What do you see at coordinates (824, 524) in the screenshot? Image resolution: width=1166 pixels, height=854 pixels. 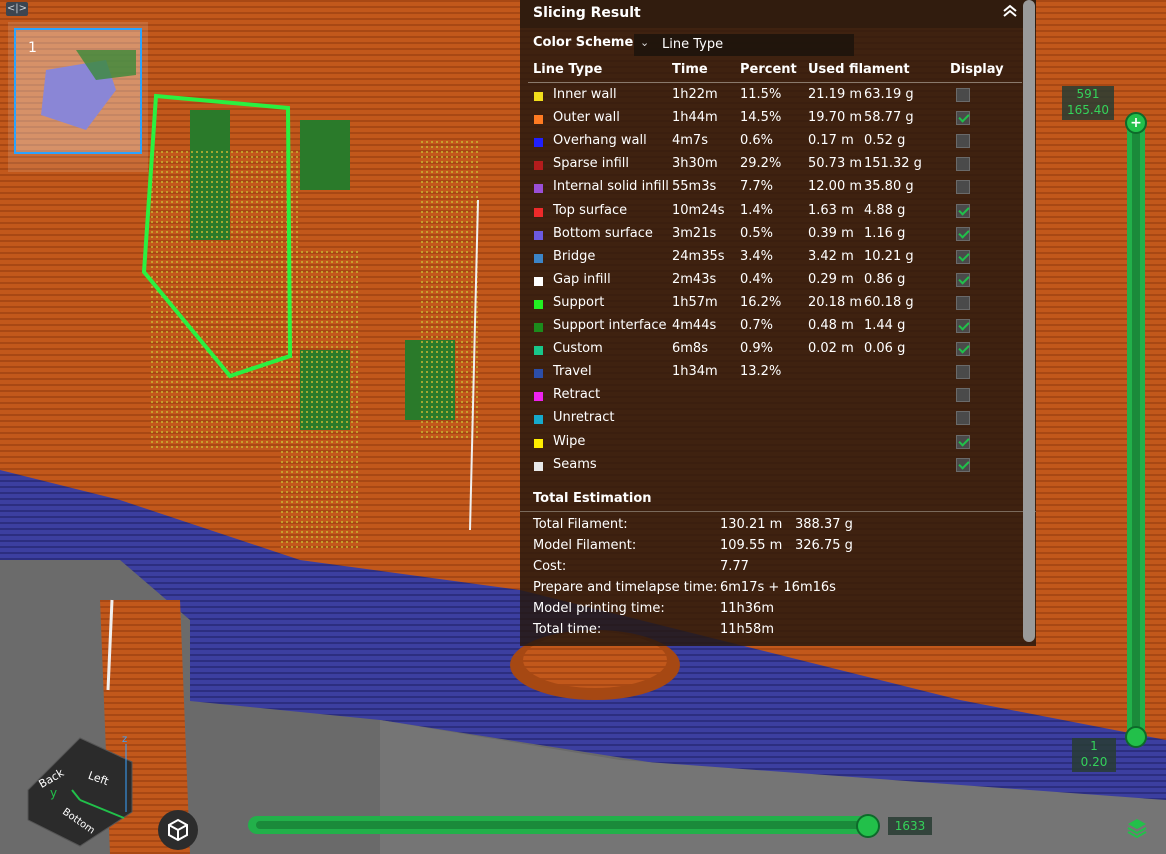 I see `total-value-secondary: 388.37 g` at bounding box center [824, 524].